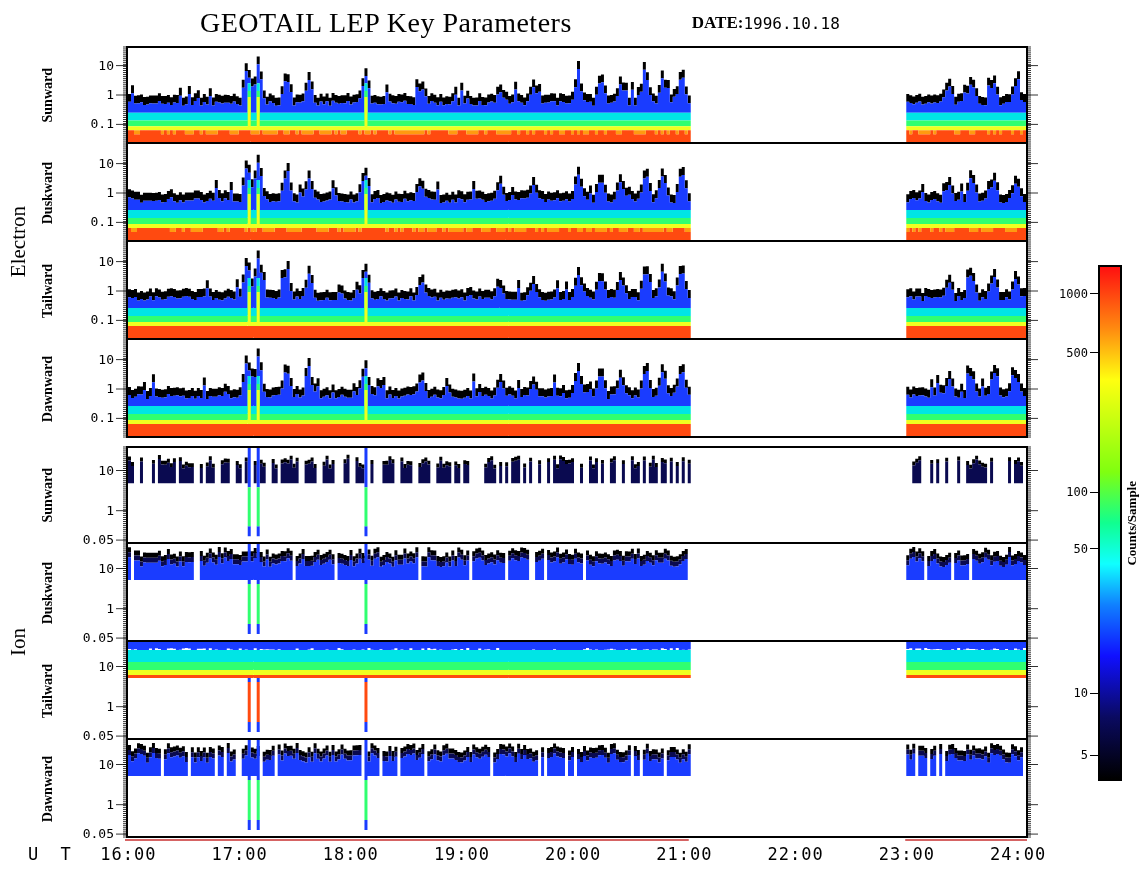 The image size is (1142, 880). I want to click on colorbar-title: Counts/Sample, so click(1132, 523).